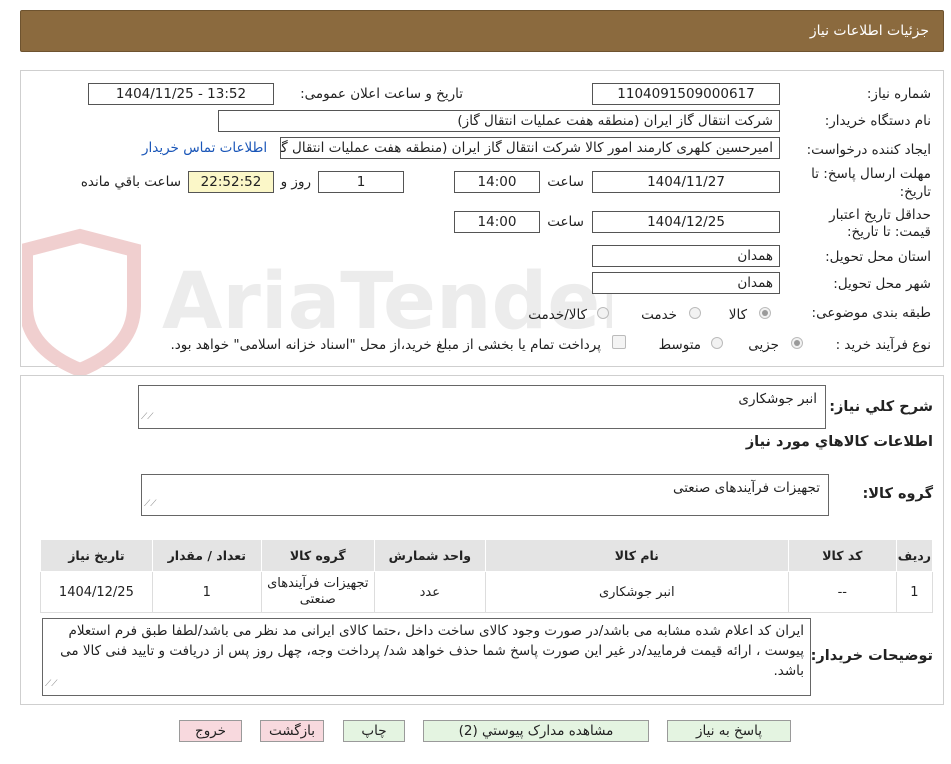 The width and height of the screenshot is (951, 764). I want to click on col-code: کد کالا, so click(842, 555).